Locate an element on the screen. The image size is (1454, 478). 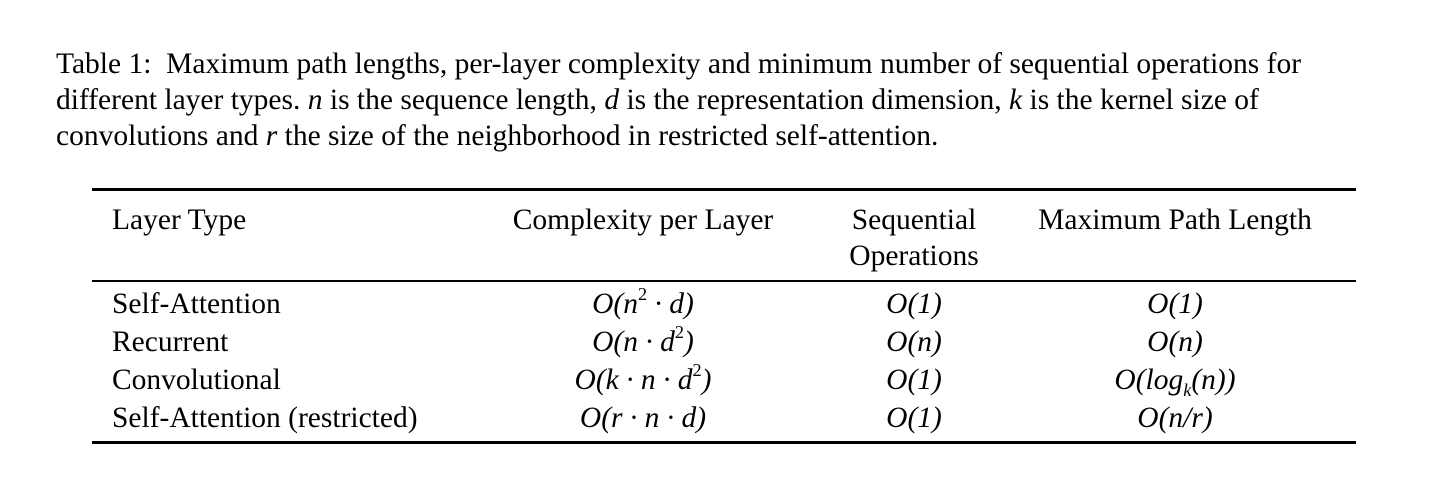
cell-sequential: O(n) is located at coordinates (914, 342).